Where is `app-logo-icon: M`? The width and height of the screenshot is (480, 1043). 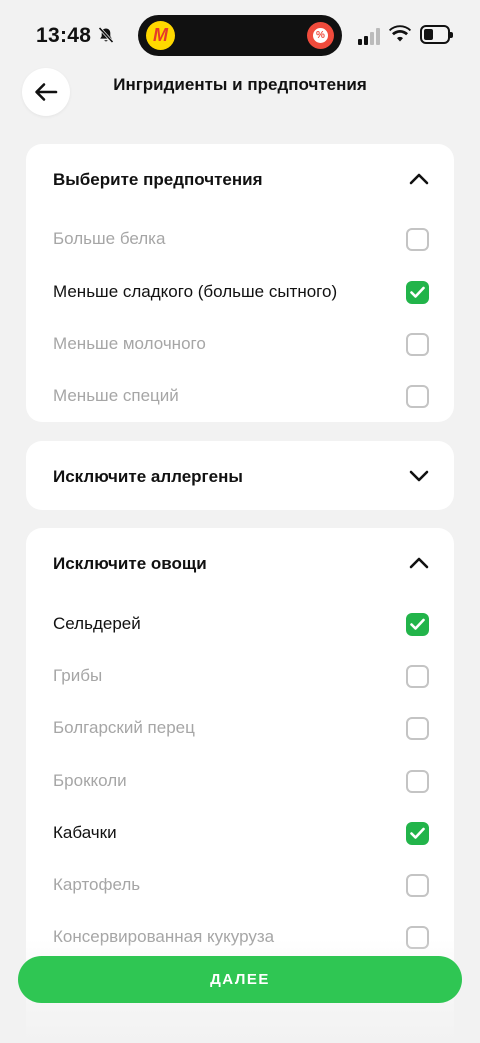 app-logo-icon: M is located at coordinates (160, 35).